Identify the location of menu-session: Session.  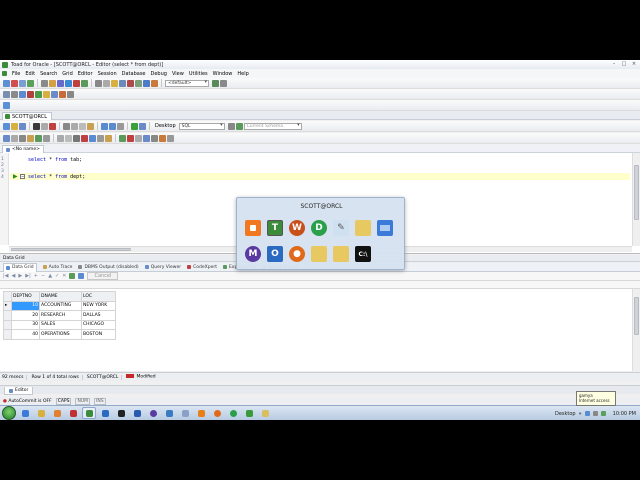
(107, 74).